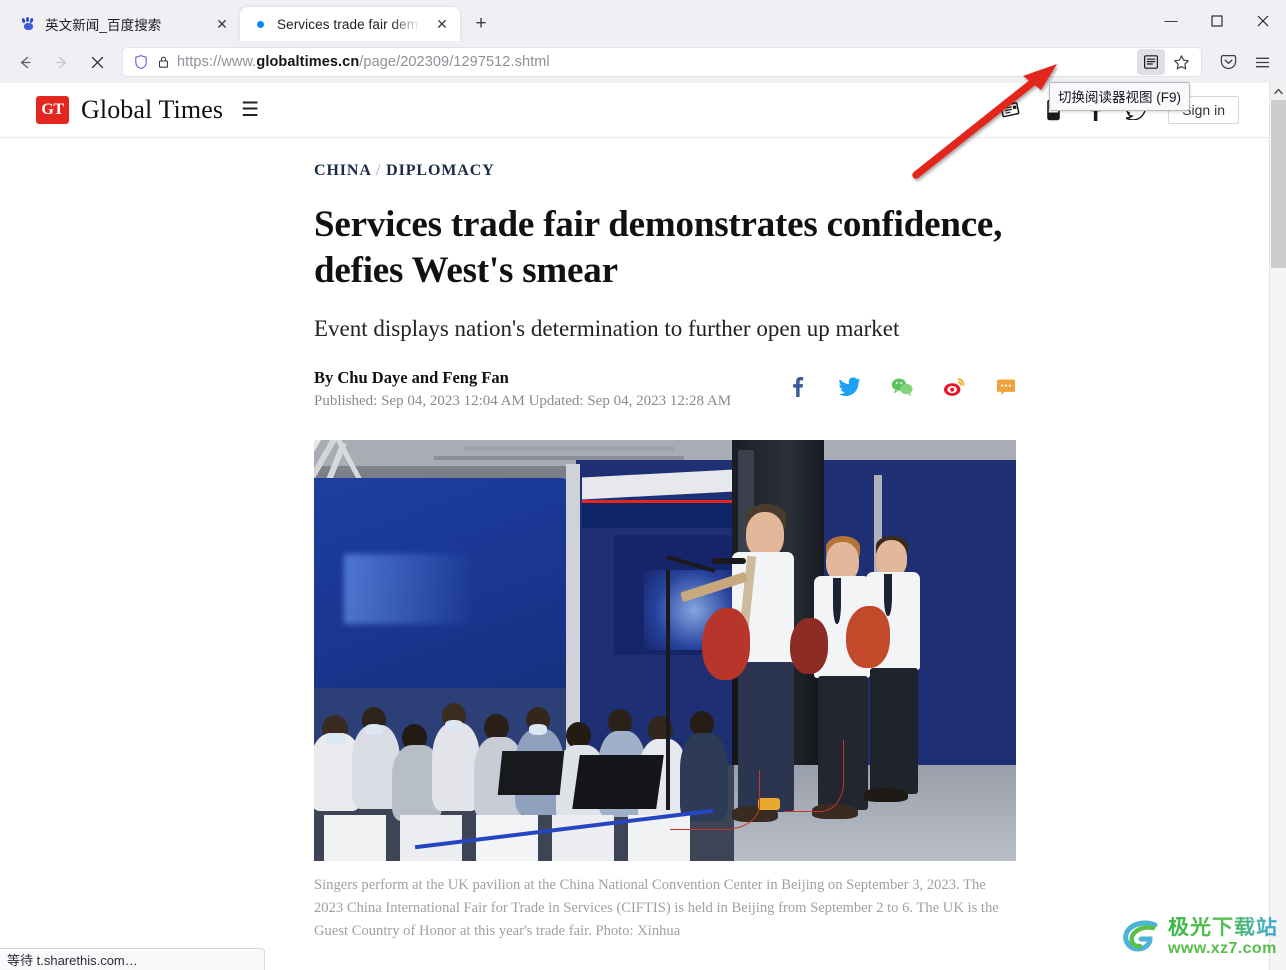  What do you see at coordinates (1228, 62) in the screenshot?
I see `pocket-icon` at bounding box center [1228, 62].